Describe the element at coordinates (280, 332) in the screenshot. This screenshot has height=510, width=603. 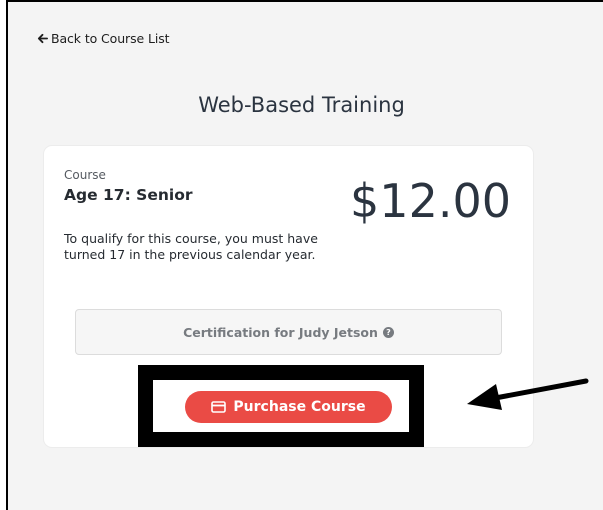
I see `certification-label: Certification for Judy Jetson` at that location.